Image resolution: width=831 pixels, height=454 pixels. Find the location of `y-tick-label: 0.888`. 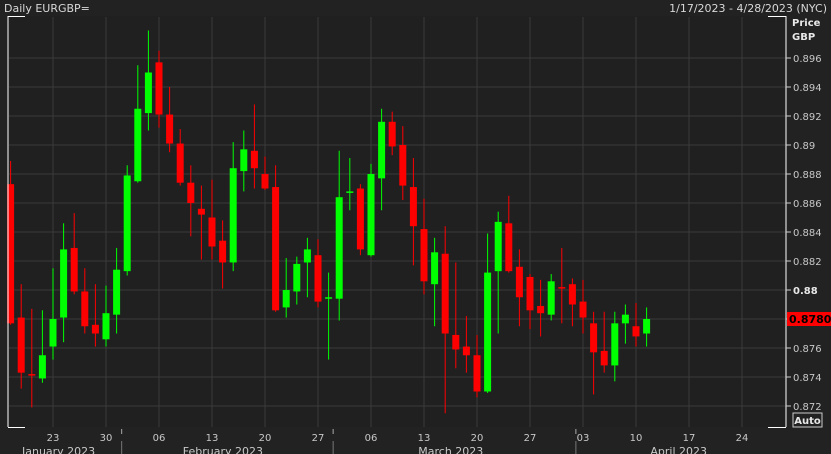

y-tick-label: 0.888 is located at coordinates (807, 175).